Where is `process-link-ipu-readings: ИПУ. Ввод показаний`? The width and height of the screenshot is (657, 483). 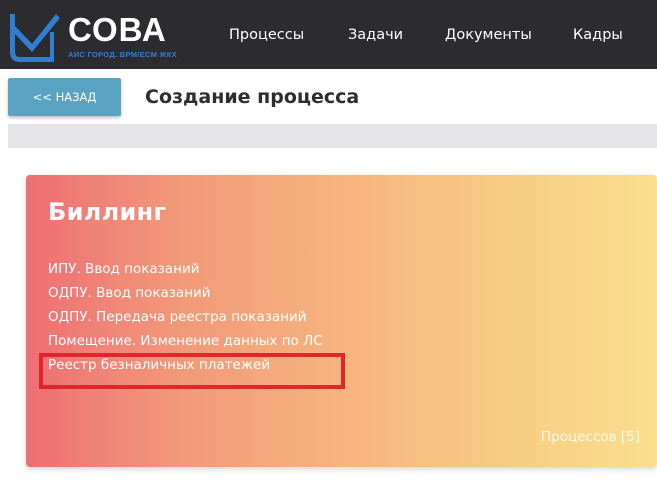 process-link-ipu-readings: ИПУ. Ввод показаний is located at coordinates (185, 269).